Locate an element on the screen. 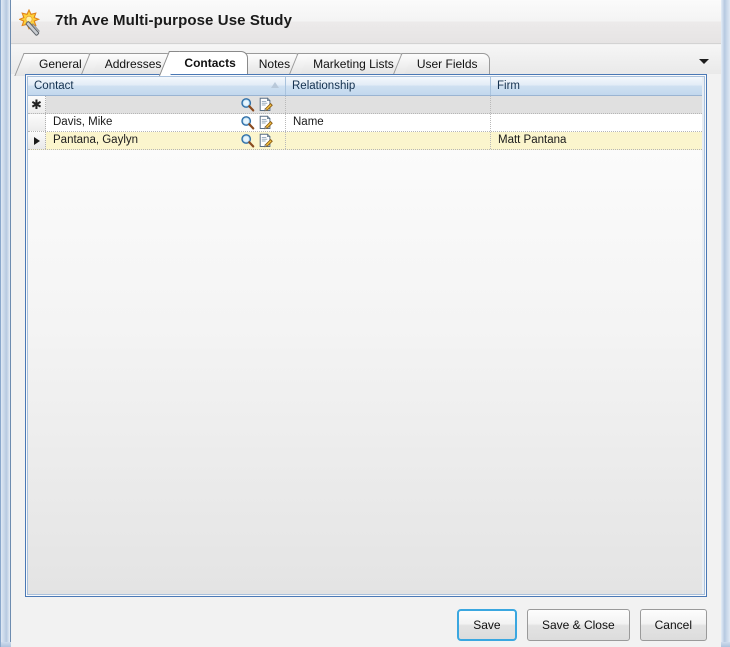  column-header-relationship: Relationship is located at coordinates (388, 86).